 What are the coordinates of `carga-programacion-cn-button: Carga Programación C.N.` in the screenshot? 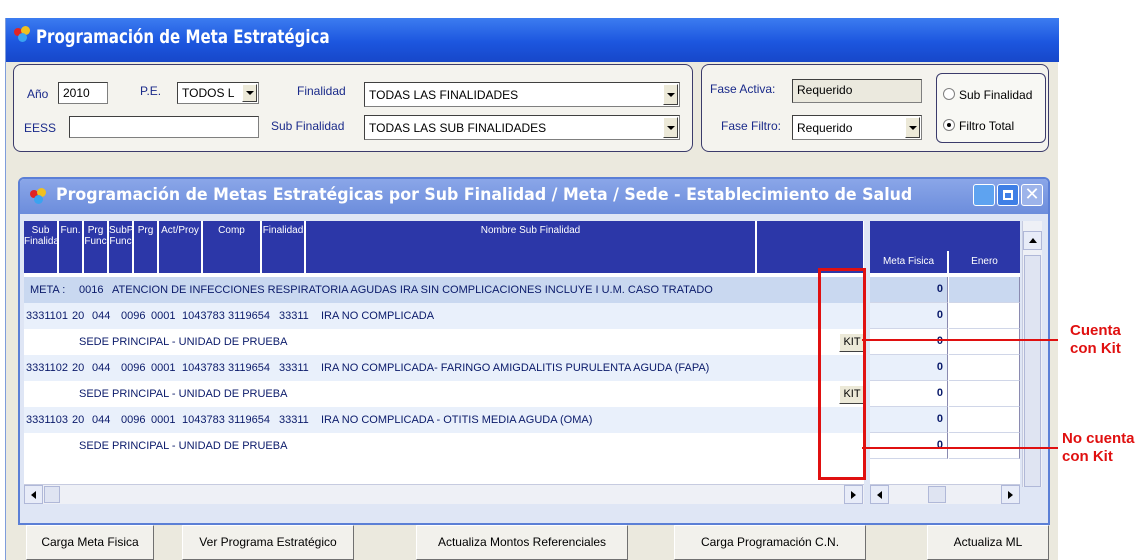 It's located at (770, 542).